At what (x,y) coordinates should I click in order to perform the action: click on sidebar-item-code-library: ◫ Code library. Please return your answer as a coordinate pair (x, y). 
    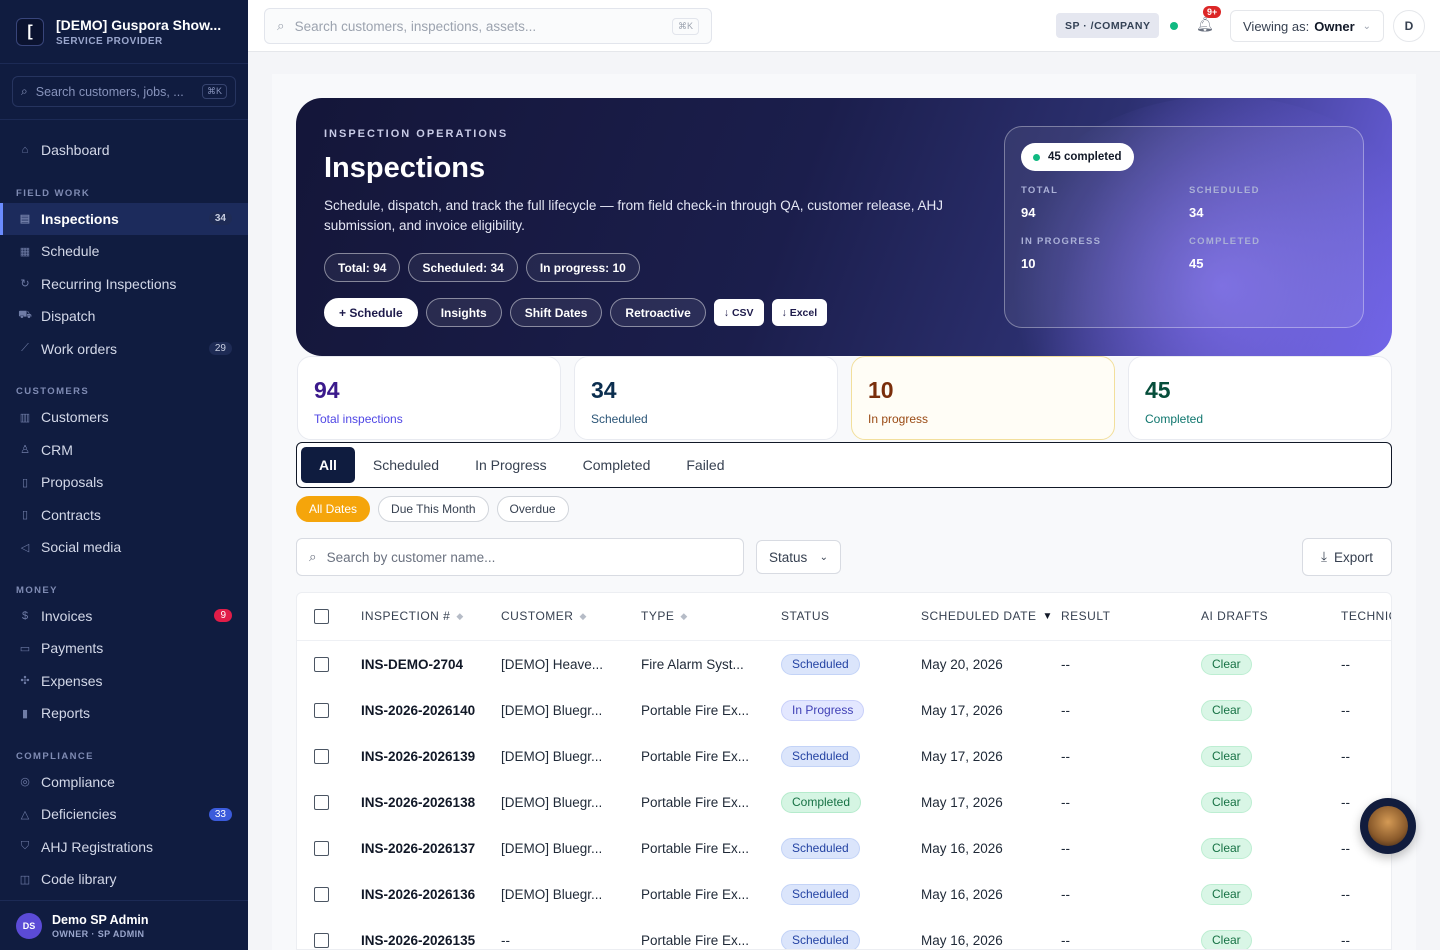
    Looking at the image, I should click on (124, 879).